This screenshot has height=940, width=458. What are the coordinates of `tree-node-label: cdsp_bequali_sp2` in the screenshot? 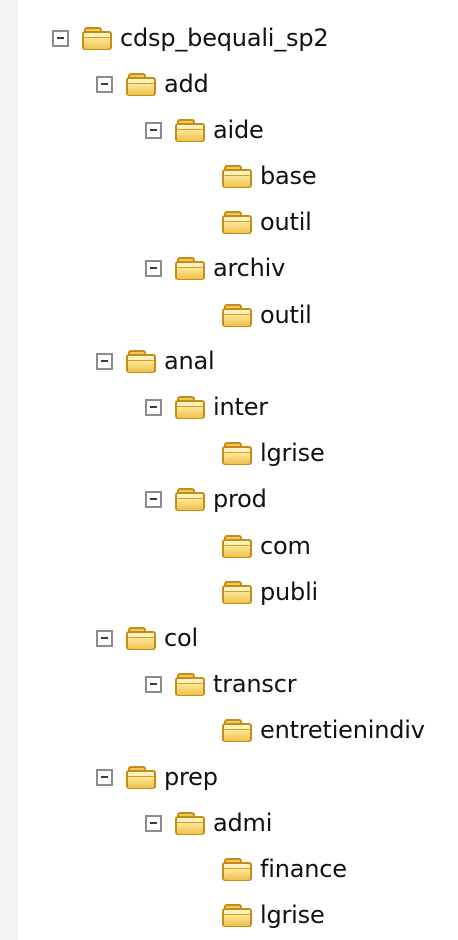 It's located at (224, 38).